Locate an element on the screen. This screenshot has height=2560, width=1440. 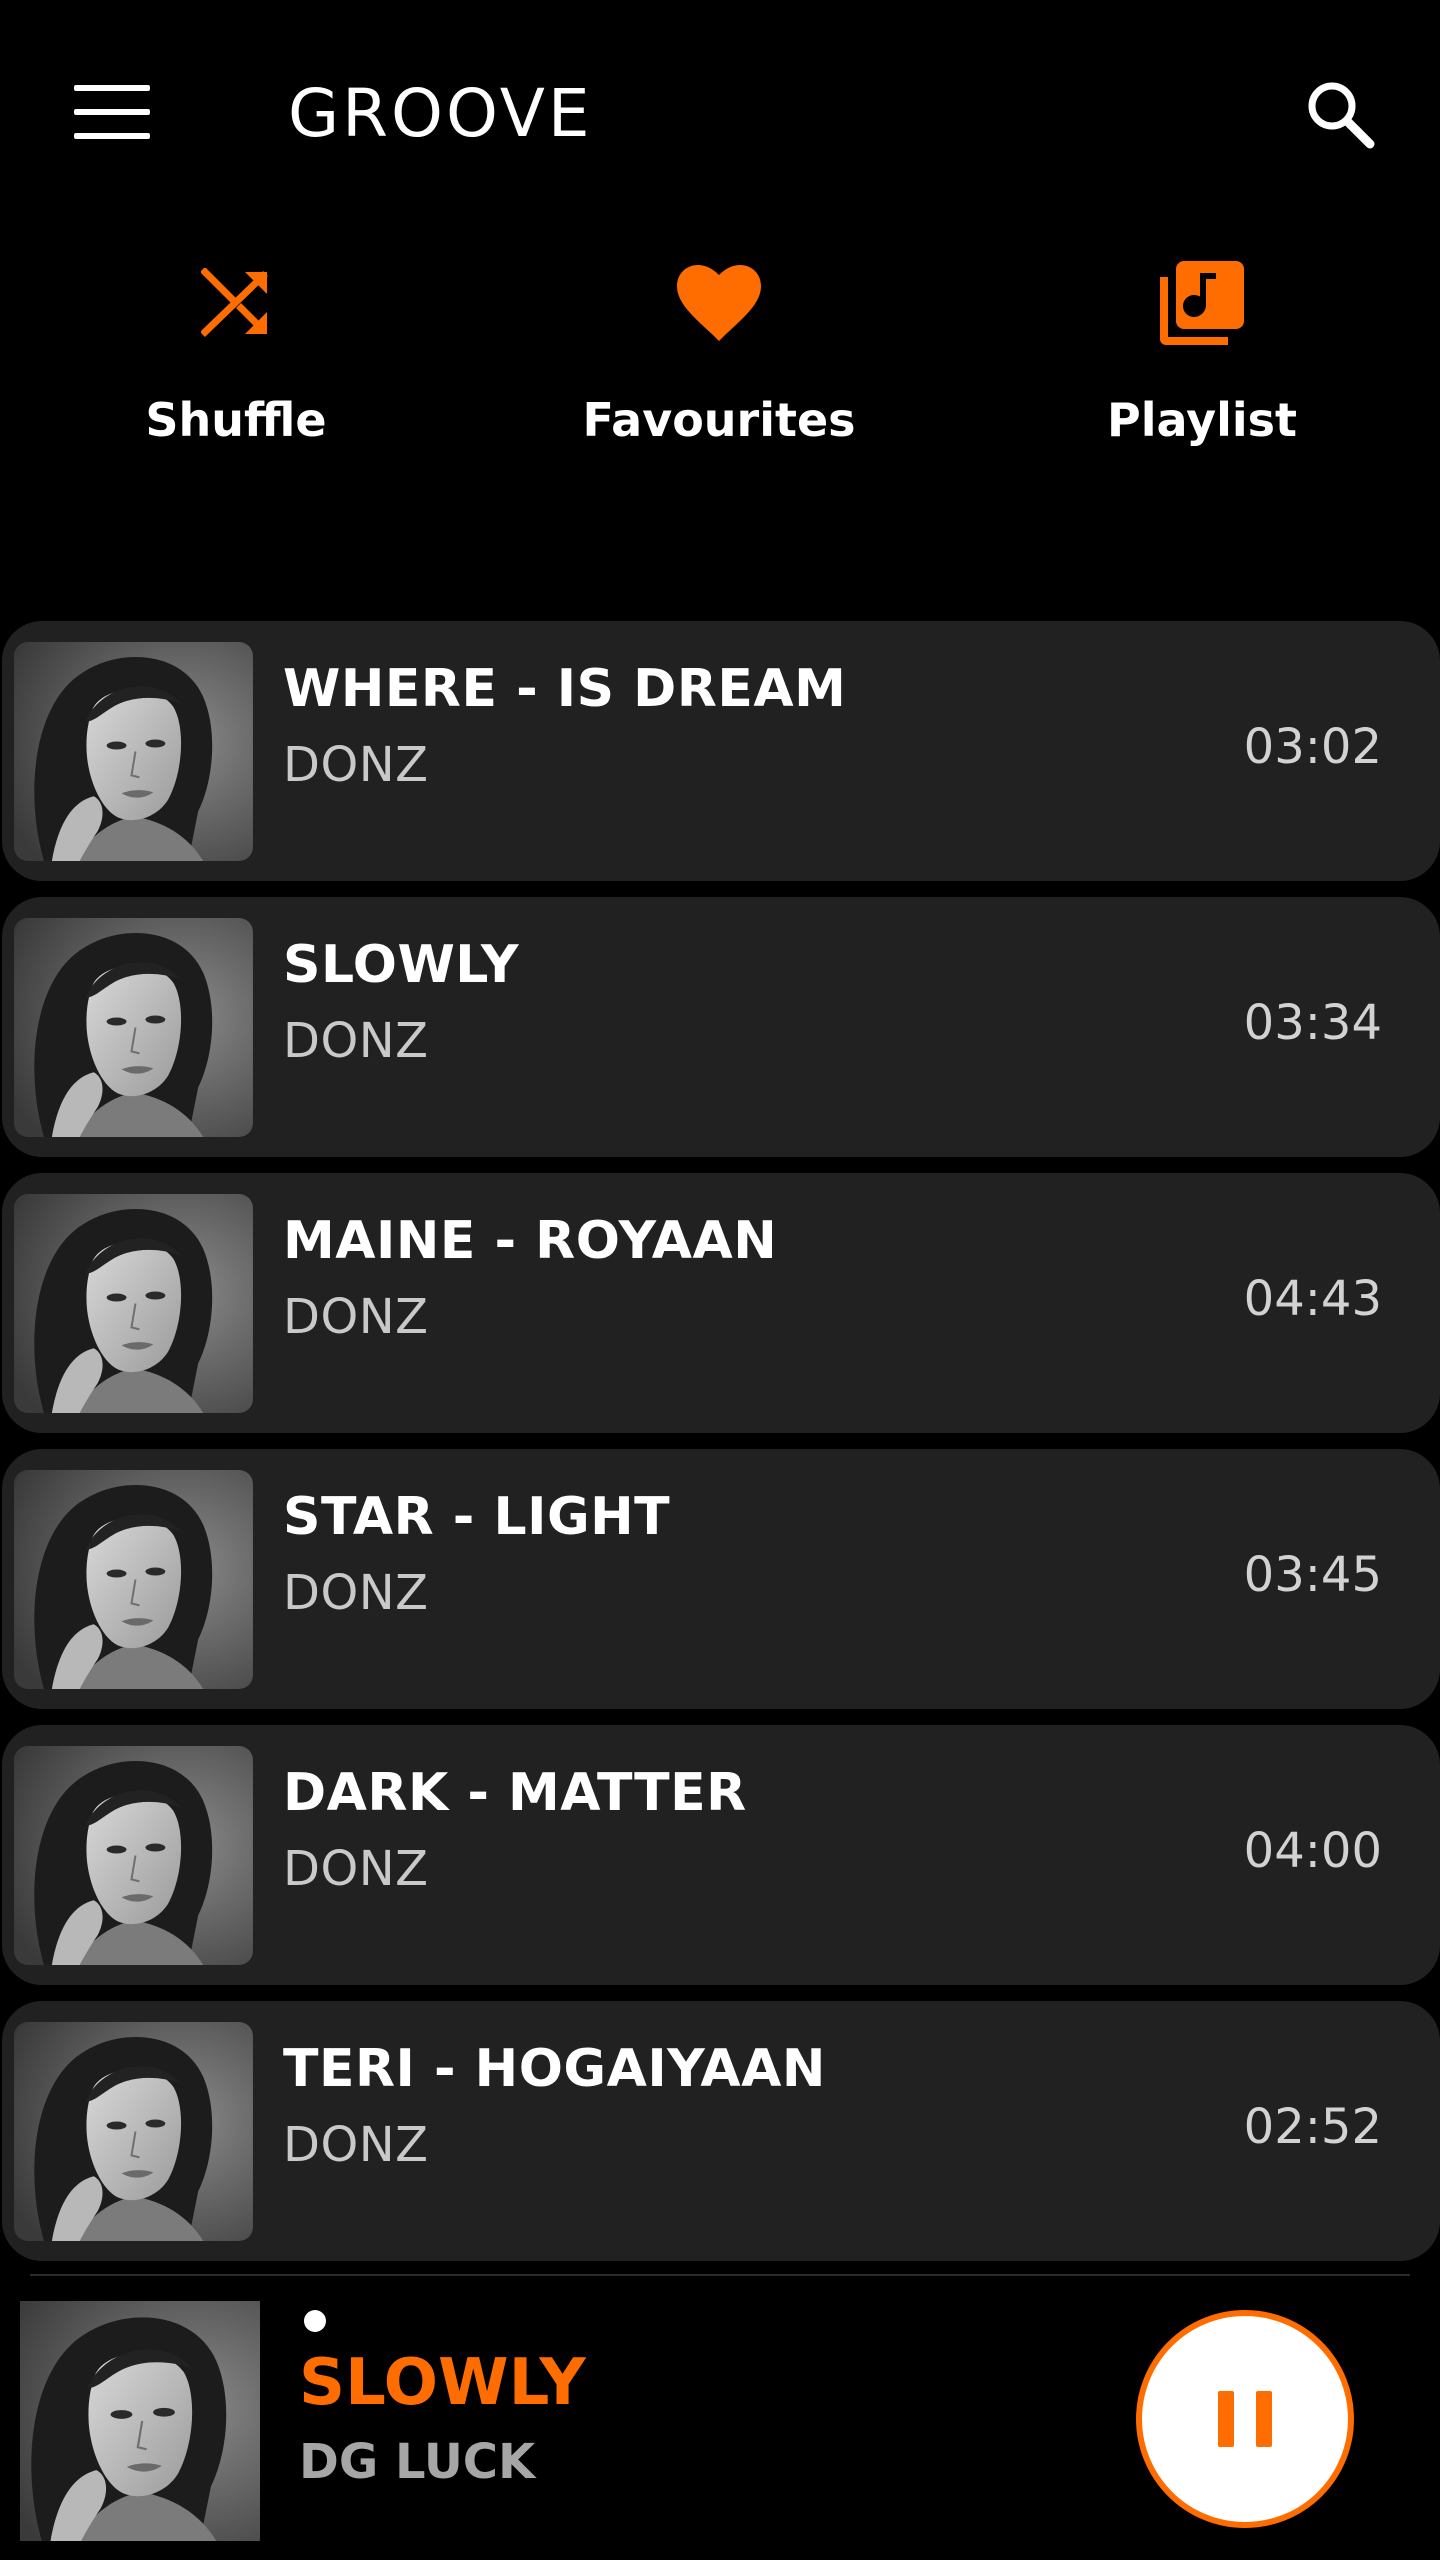
song-duration: 04:00 is located at coordinates (1312, 1851).